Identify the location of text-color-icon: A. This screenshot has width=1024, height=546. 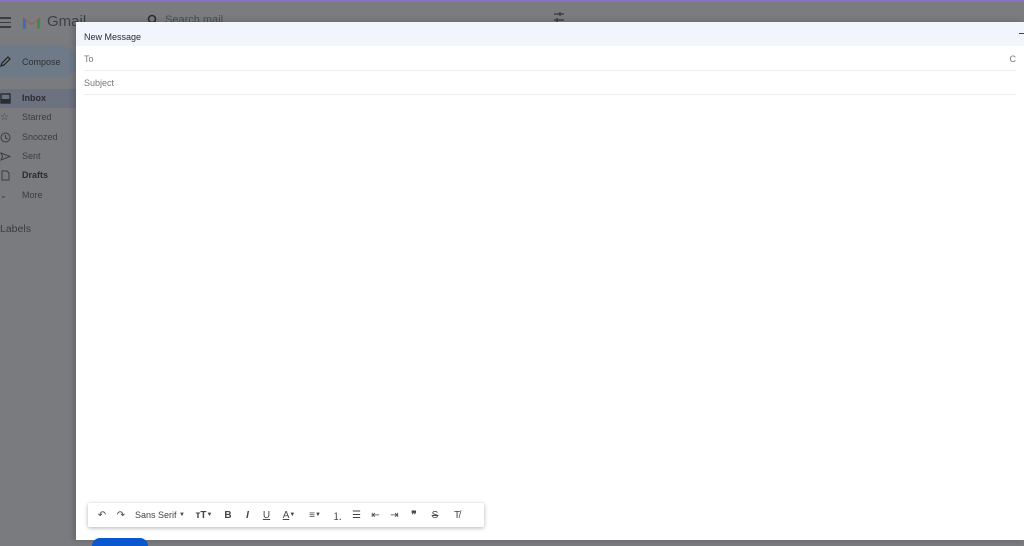
(286, 515).